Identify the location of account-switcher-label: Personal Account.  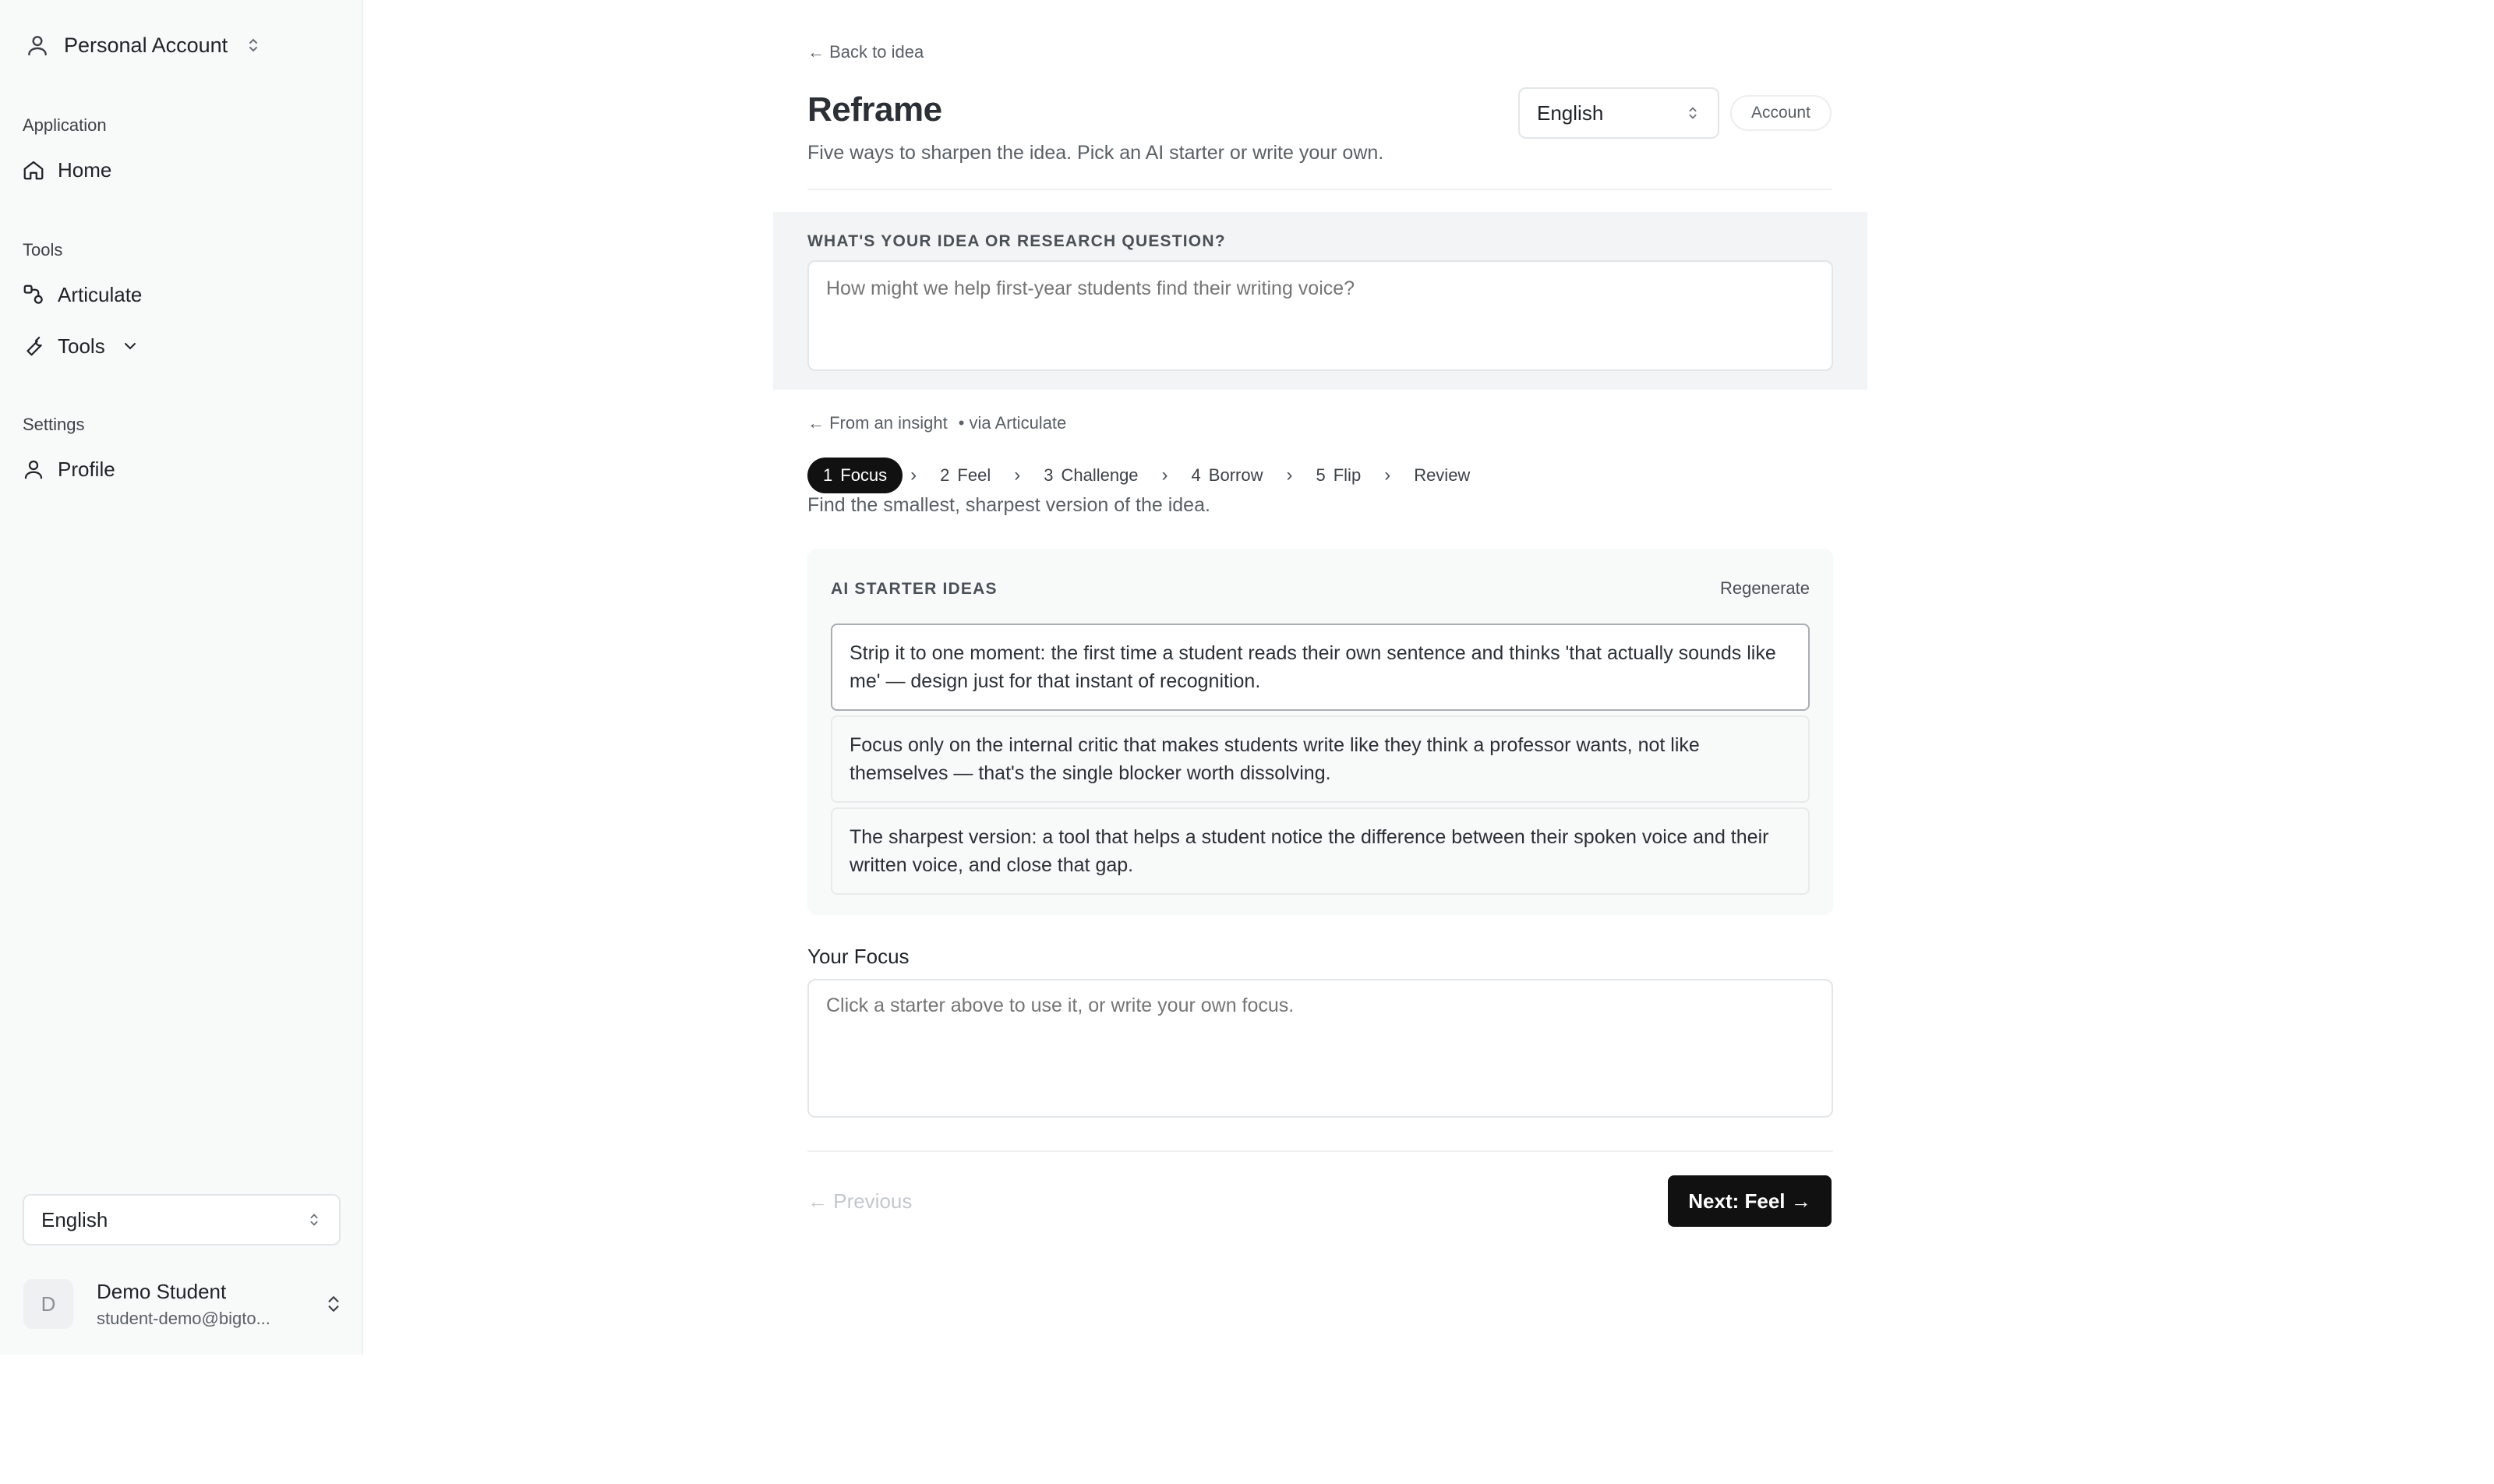
(146, 45).